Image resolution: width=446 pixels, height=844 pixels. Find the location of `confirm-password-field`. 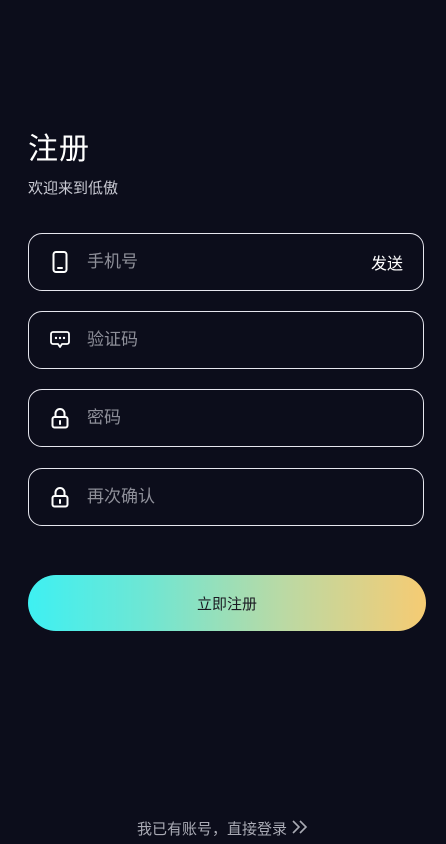

confirm-password-field is located at coordinates (226, 497).